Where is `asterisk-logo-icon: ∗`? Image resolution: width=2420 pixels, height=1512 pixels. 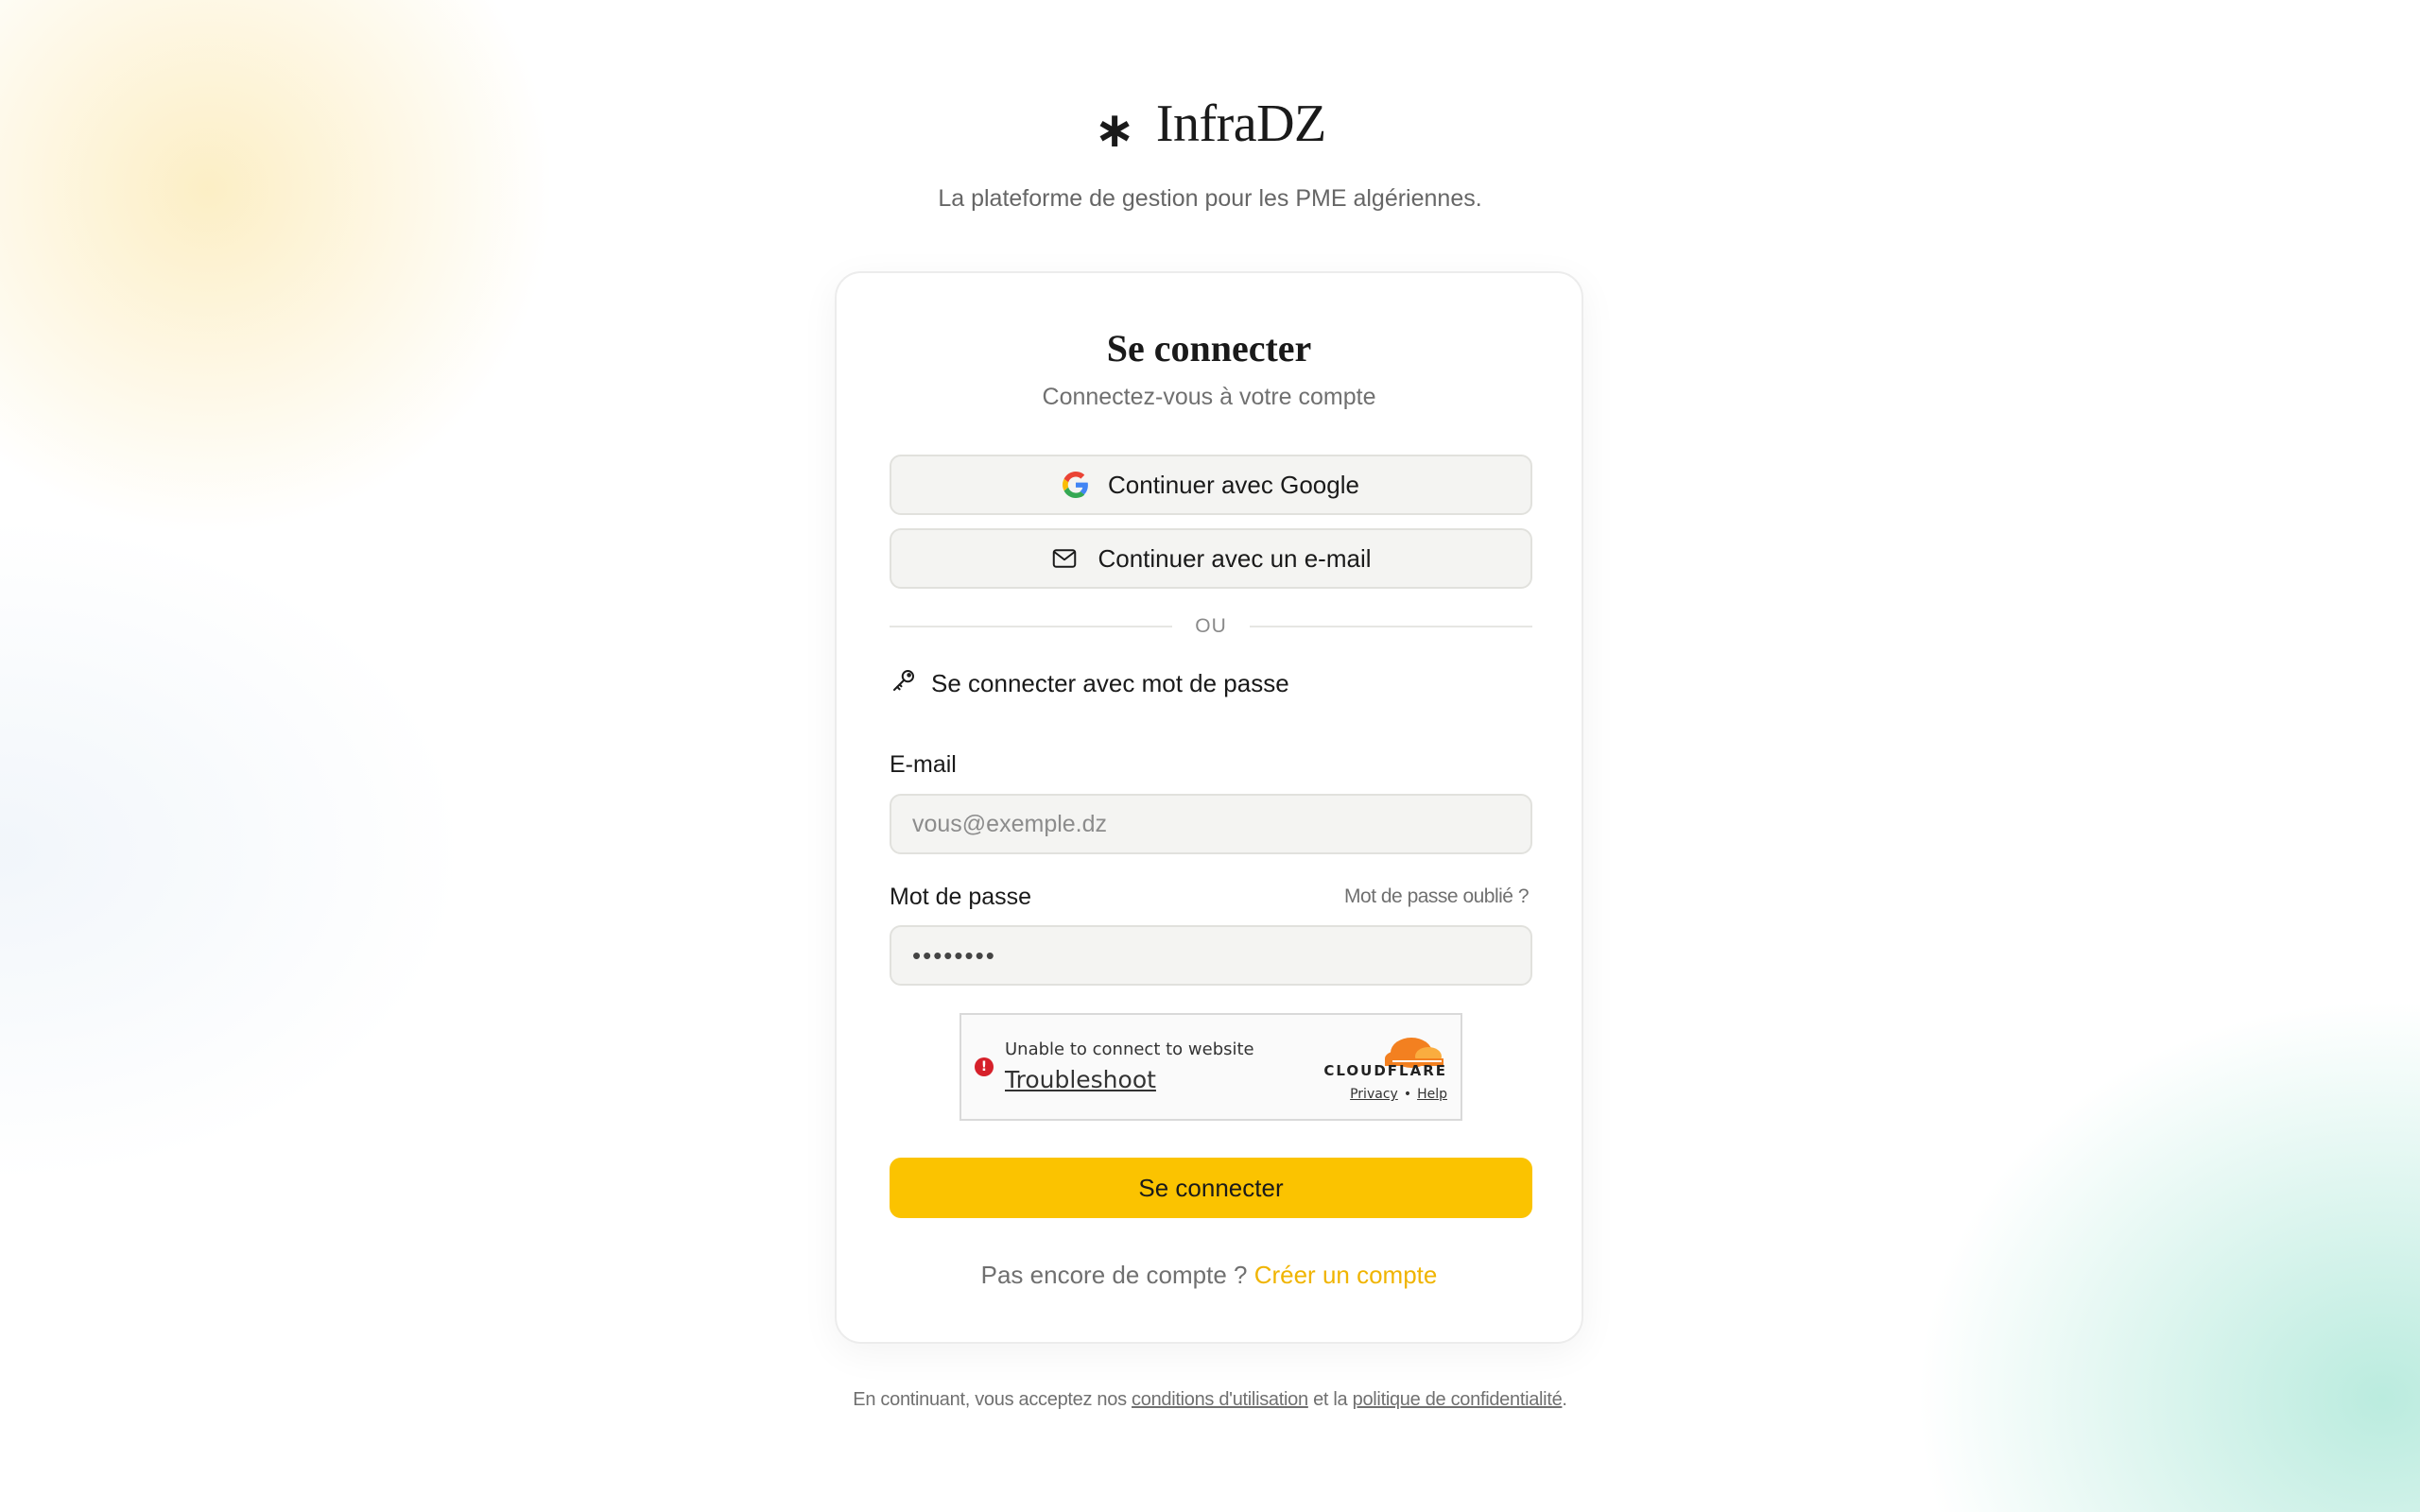
asterisk-logo-icon: ∗ is located at coordinates (1114, 130).